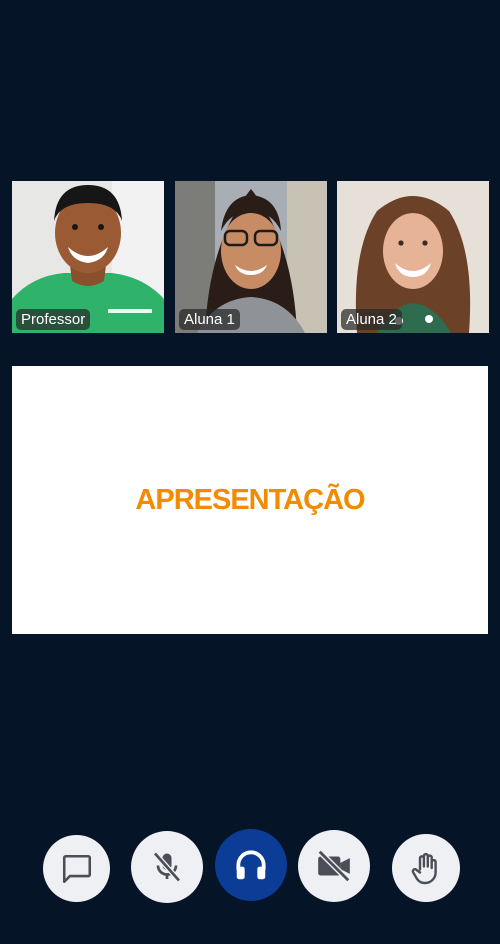 This screenshot has height=944, width=500. I want to click on raise-hand-button, so click(426, 868).